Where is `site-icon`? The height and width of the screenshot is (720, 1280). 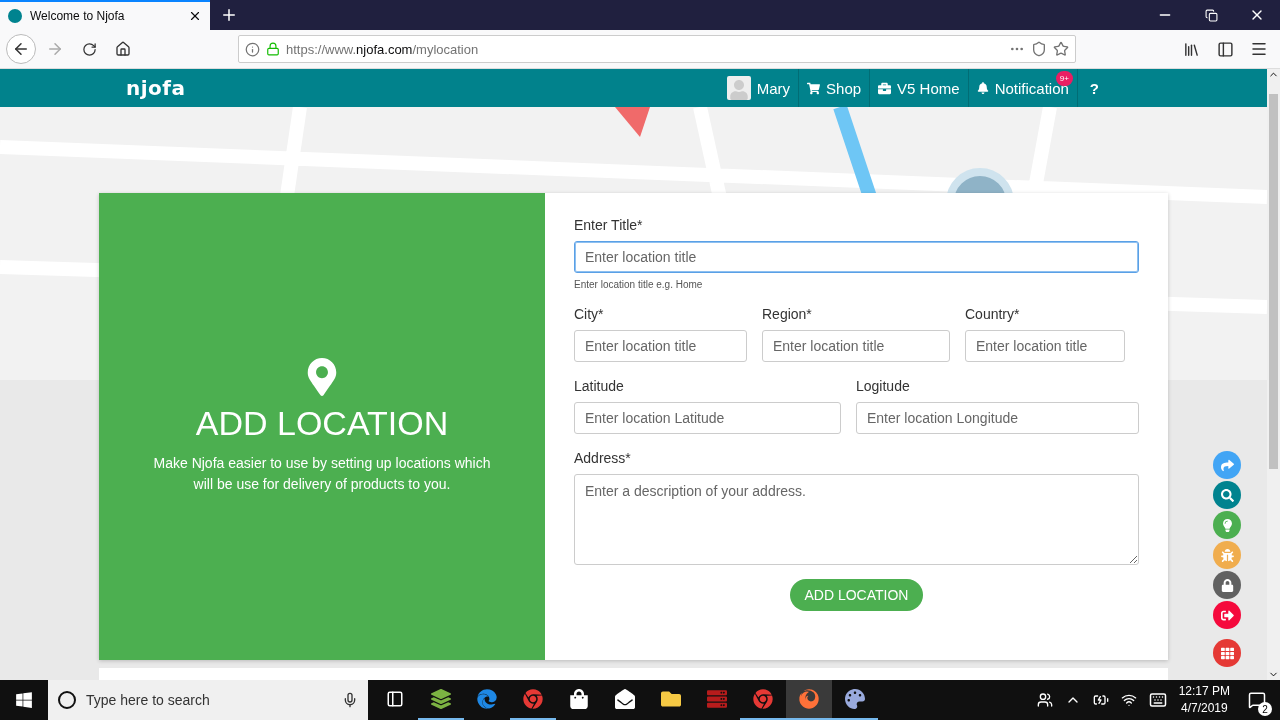 site-icon is located at coordinates (15, 16).